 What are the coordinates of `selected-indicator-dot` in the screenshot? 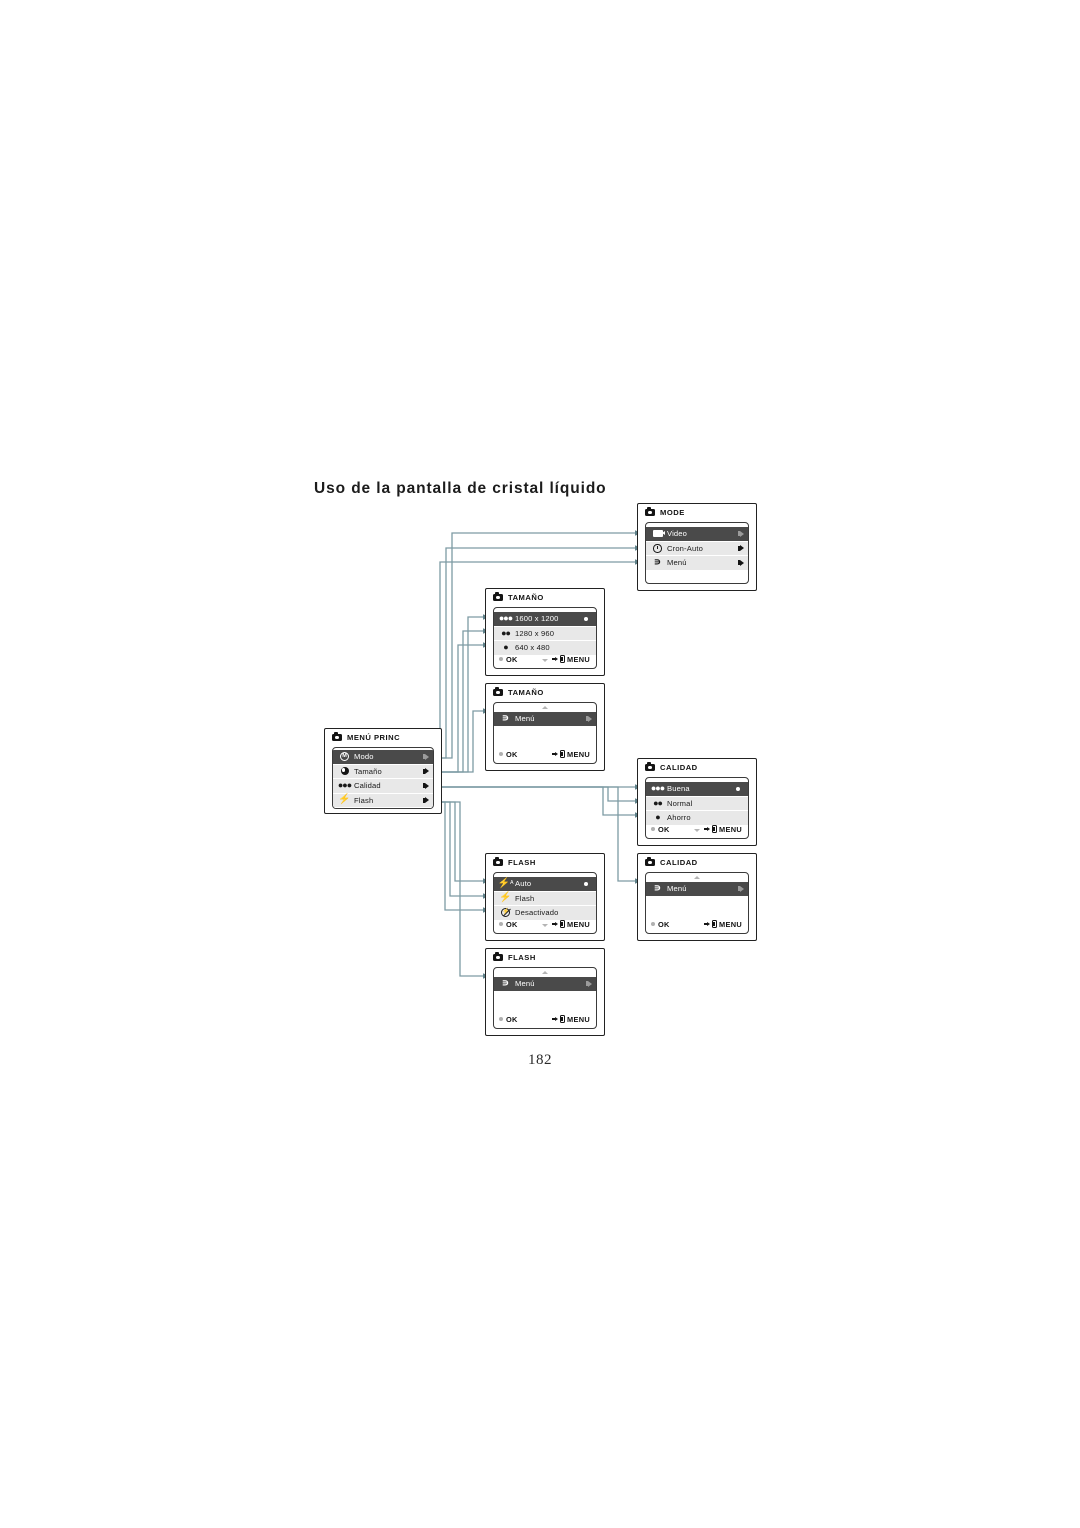 It's located at (586, 618).